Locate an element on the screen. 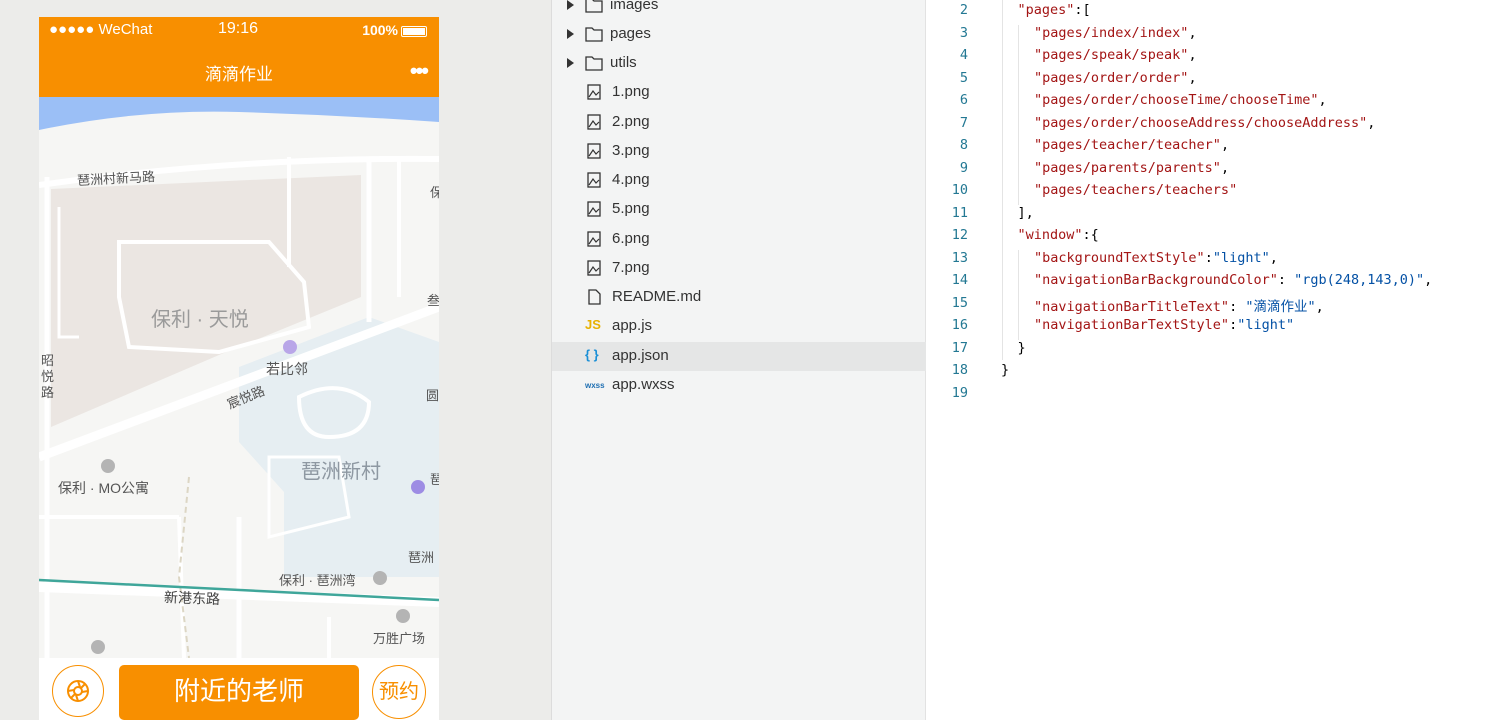 Image resolution: width=1501 pixels, height=720 pixels. map-label-edge: 圆 is located at coordinates (432, 395).